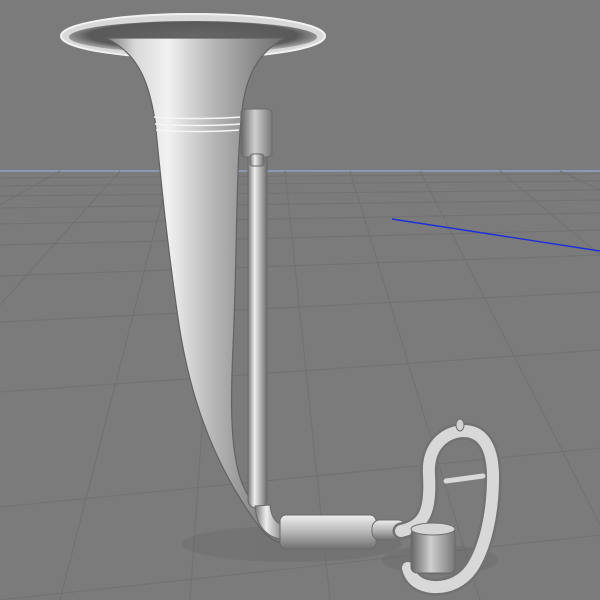 This screenshot has width=600, height=600. What do you see at coordinates (464, 478) in the screenshot?
I see `horn-loop-brace` at bounding box center [464, 478].